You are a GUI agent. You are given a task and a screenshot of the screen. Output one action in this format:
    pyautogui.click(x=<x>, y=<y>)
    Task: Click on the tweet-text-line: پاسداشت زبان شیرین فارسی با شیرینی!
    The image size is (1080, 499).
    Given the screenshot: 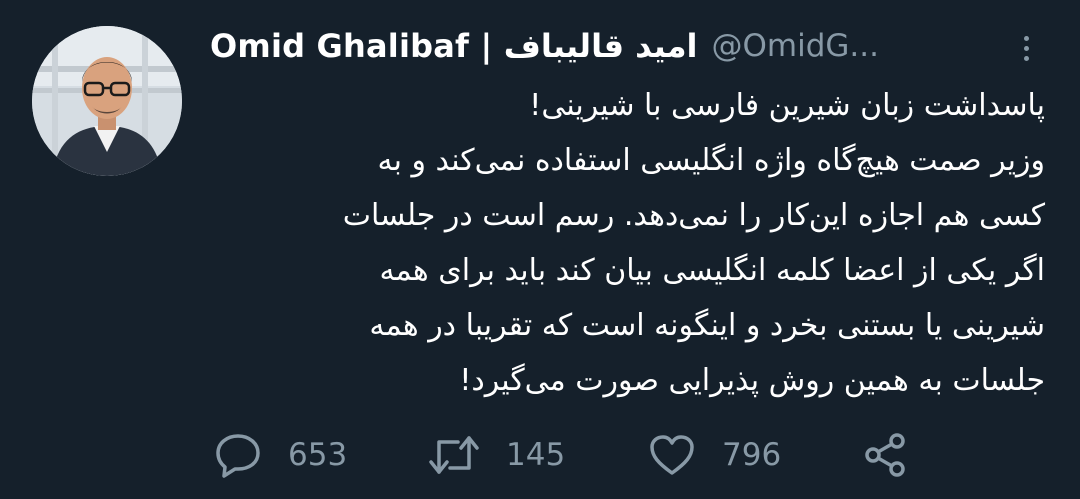 What is the action you would take?
    pyautogui.click(x=787, y=105)
    